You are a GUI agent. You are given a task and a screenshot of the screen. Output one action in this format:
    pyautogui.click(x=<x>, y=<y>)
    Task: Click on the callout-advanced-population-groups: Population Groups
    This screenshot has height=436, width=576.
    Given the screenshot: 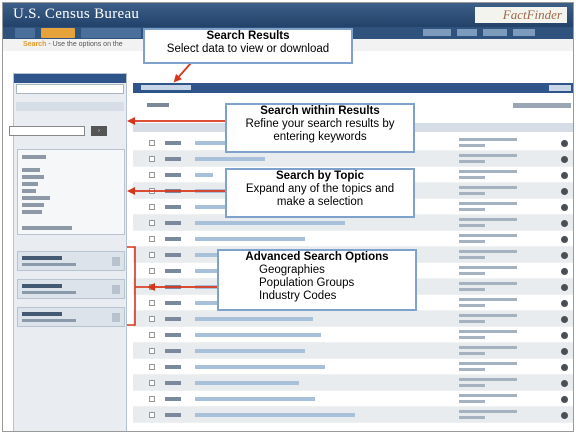 What is the action you would take?
    pyautogui.click(x=307, y=283)
    